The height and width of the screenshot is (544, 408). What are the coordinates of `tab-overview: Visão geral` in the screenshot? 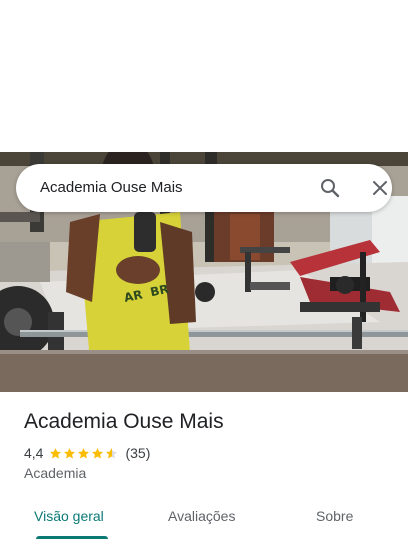 It's located at (69, 516).